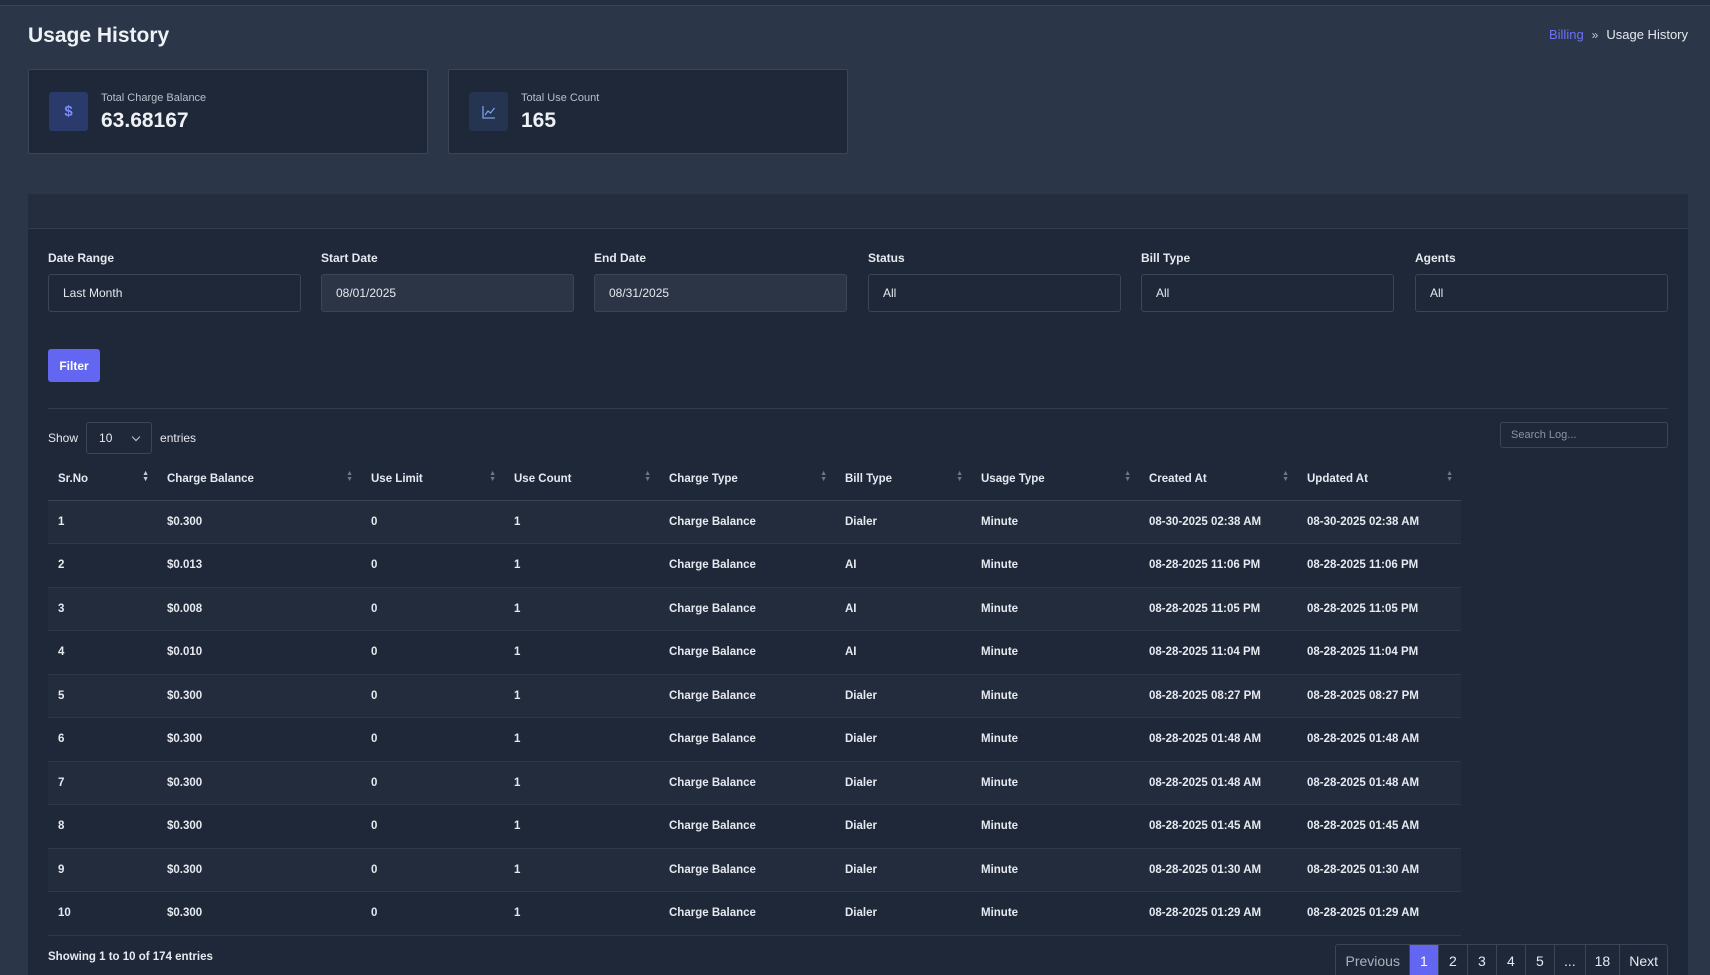 Image resolution: width=1710 pixels, height=975 pixels. What do you see at coordinates (102, 696) in the screenshot?
I see `cell-sr-no: 5` at bounding box center [102, 696].